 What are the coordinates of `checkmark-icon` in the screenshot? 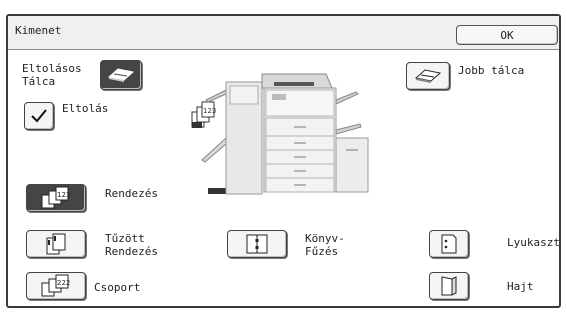 It's located at (39, 116).